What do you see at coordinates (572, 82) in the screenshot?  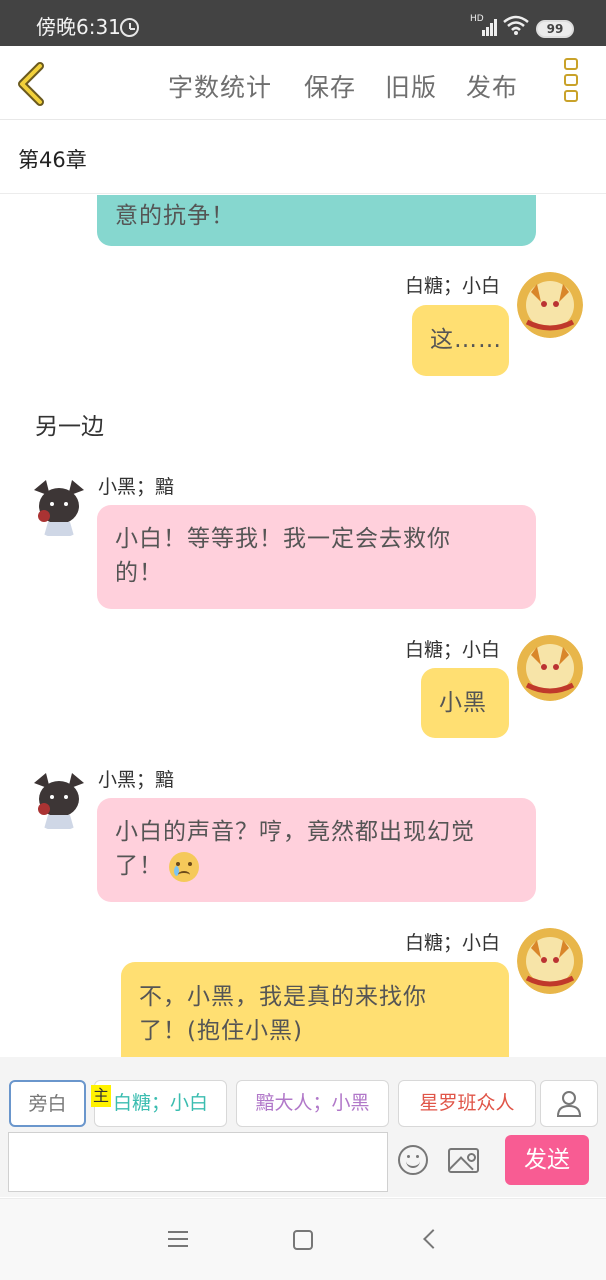 I see `more-menu-icon` at bounding box center [572, 82].